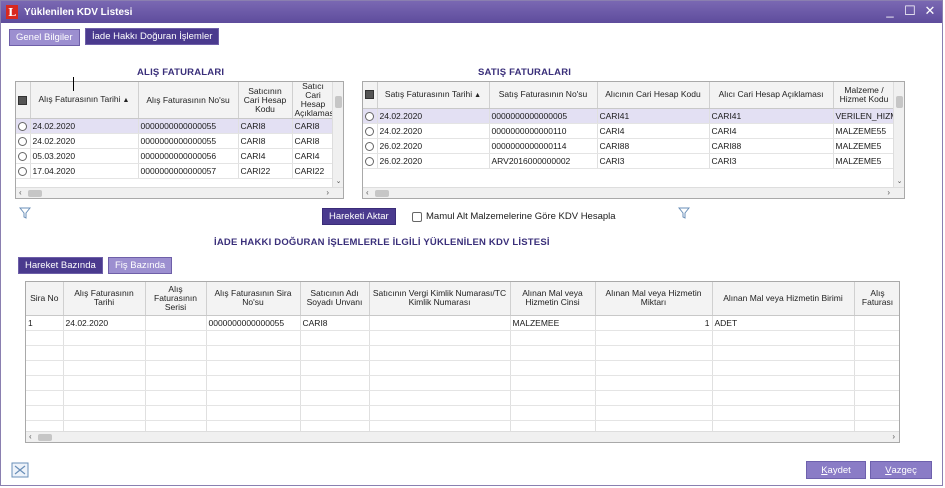 This screenshot has height=488, width=945. Describe the element at coordinates (836, 470) in the screenshot. I see `save-button: Kaydet` at that location.